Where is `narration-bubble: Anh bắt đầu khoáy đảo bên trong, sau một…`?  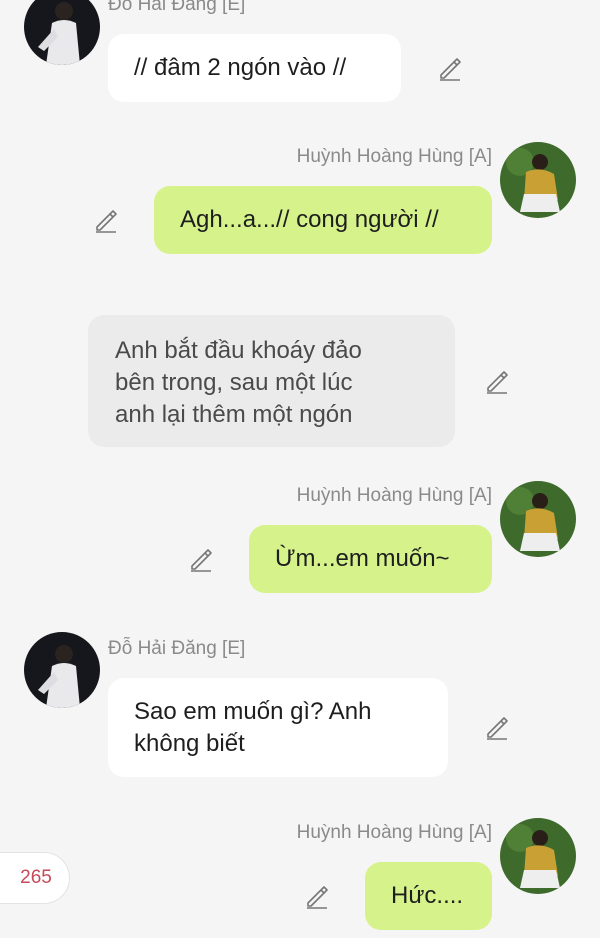
narration-bubble: Anh bắt đầu khoáy đảo bên trong, sau một… is located at coordinates (271, 381).